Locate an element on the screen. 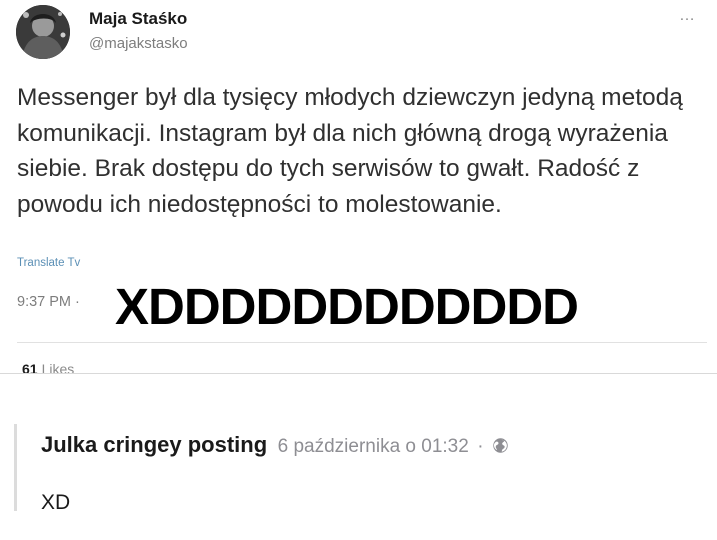 The image size is (717, 540). author-handle: @majakstasko is located at coordinates (138, 43).